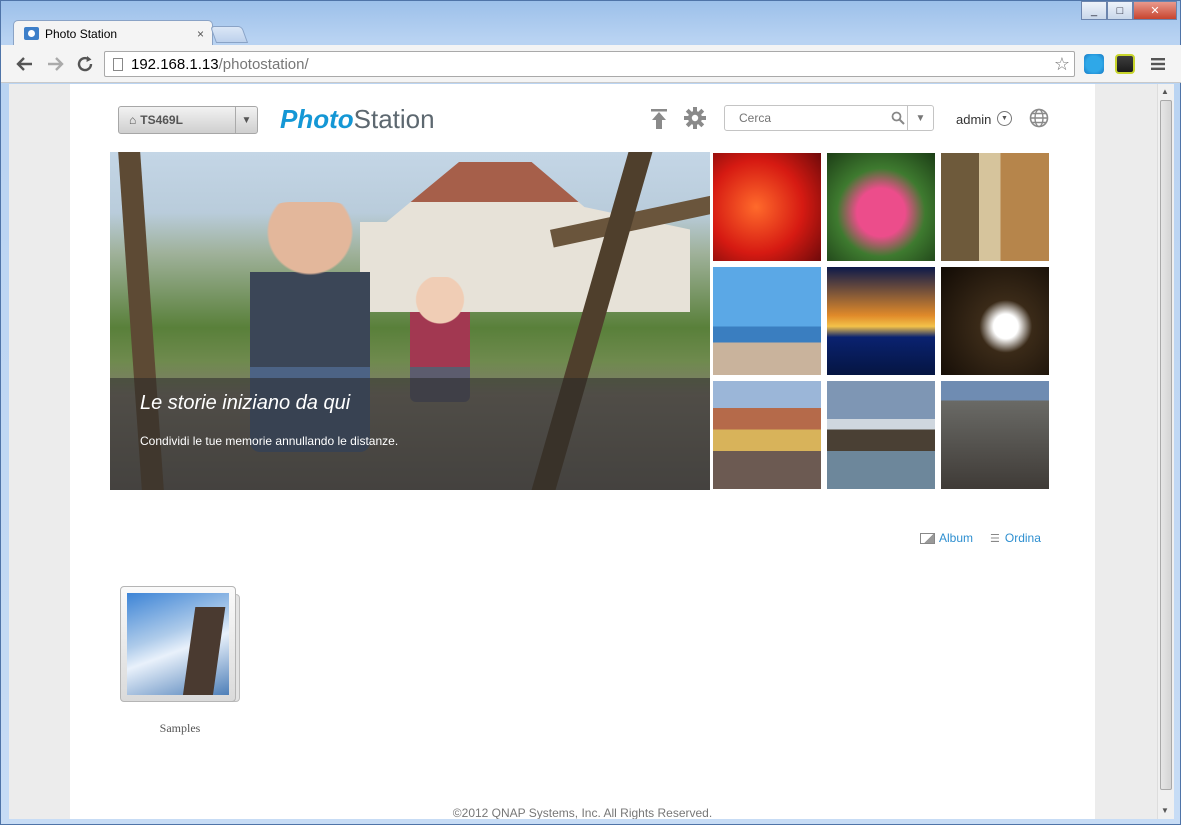  Describe the element at coordinates (246, 120) in the screenshot. I see `chevron-down-icon: ▼` at that location.